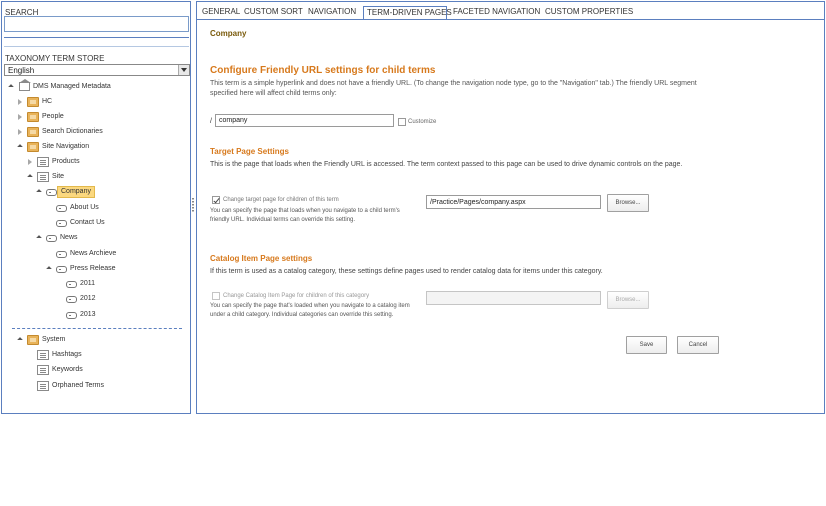 The image size is (826, 506). I want to click on tab-navigation: NAVIGATION, so click(332, 13).